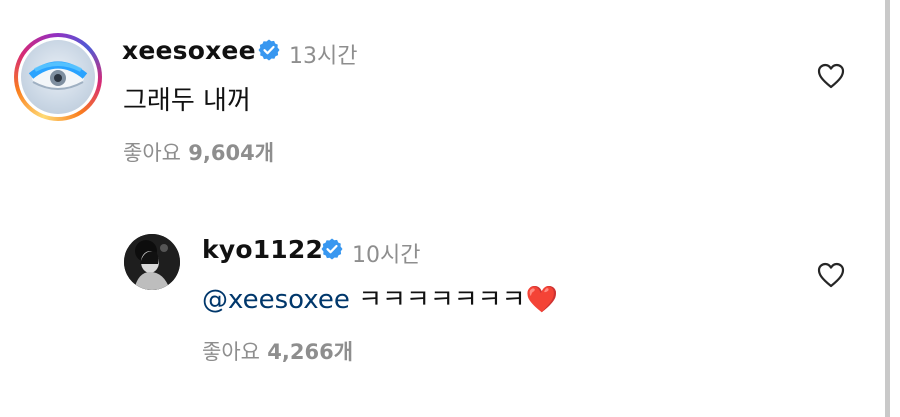 This screenshot has width=900, height=417. I want to click on avatar-eye-image, so click(58, 75).